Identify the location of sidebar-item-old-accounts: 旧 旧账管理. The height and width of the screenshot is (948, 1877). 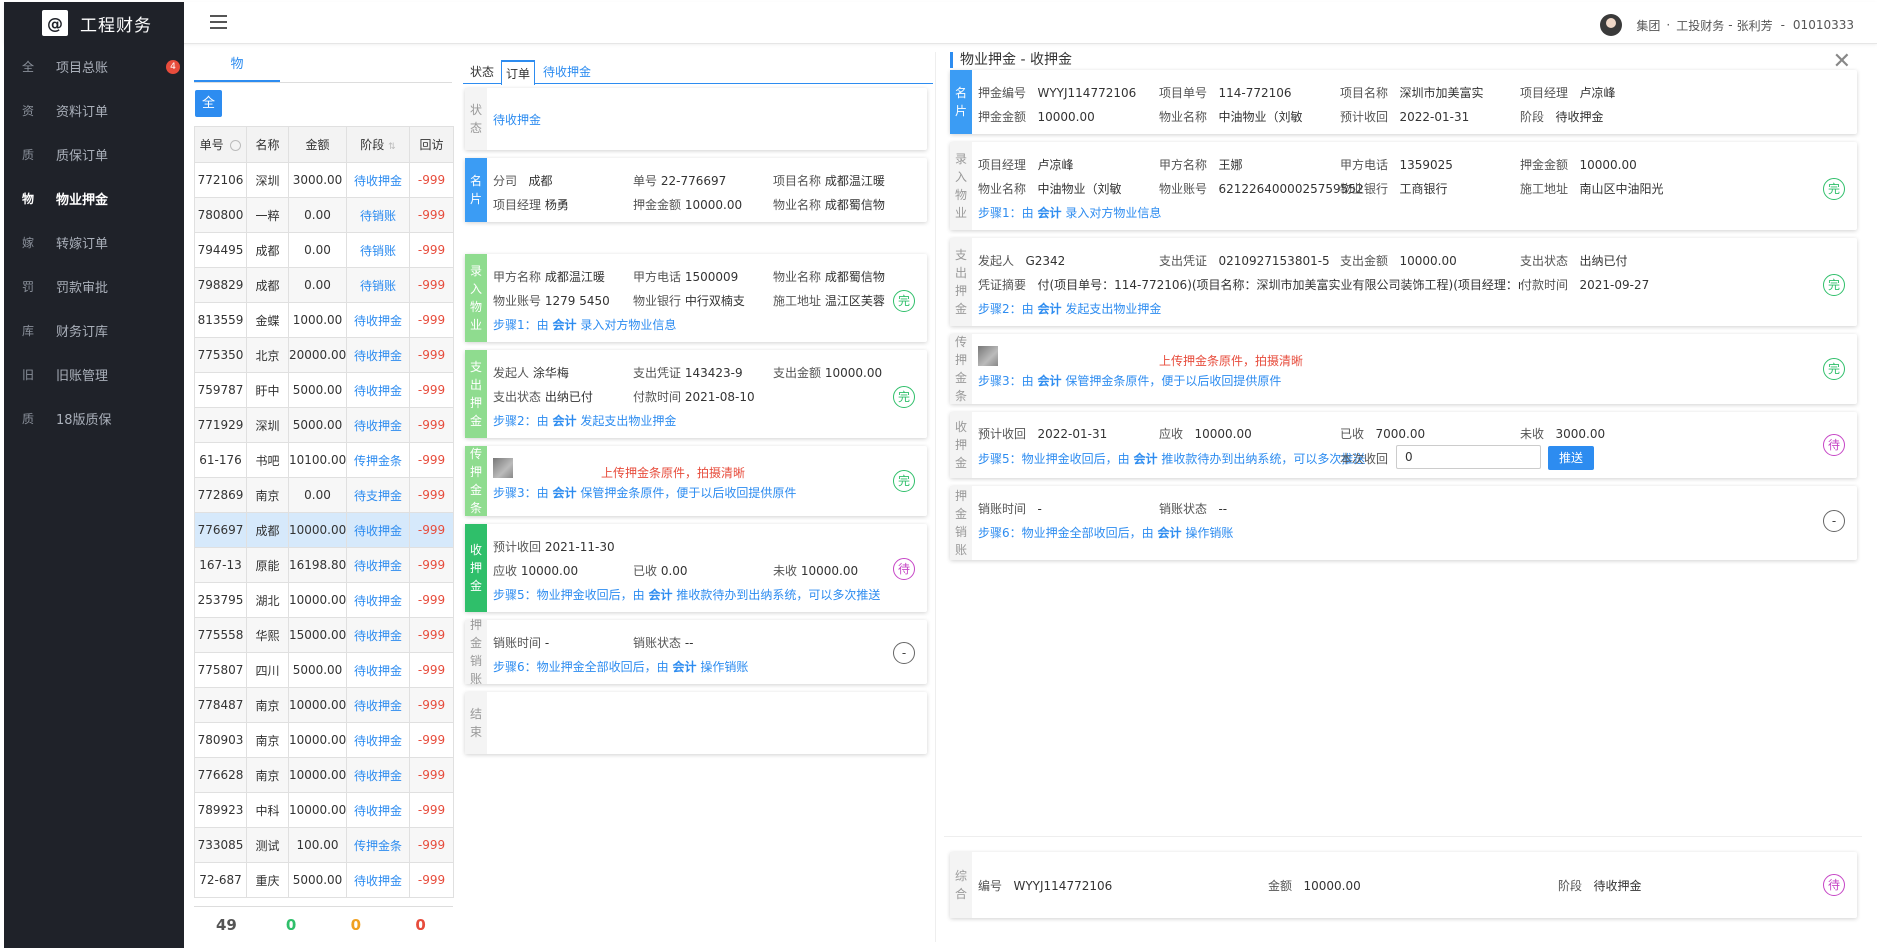
(94, 374).